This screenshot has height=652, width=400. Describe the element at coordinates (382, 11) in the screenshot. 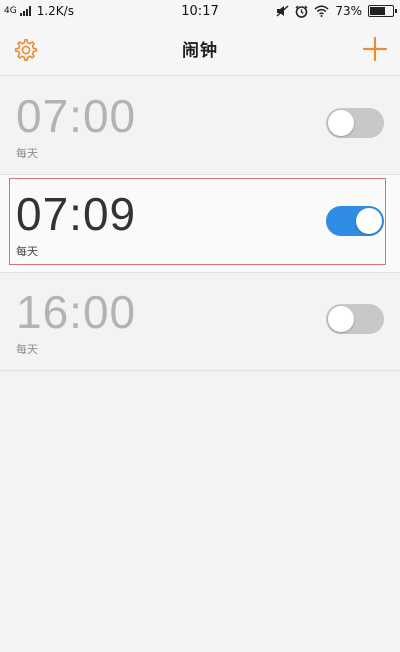

I see `battery-icon` at that location.